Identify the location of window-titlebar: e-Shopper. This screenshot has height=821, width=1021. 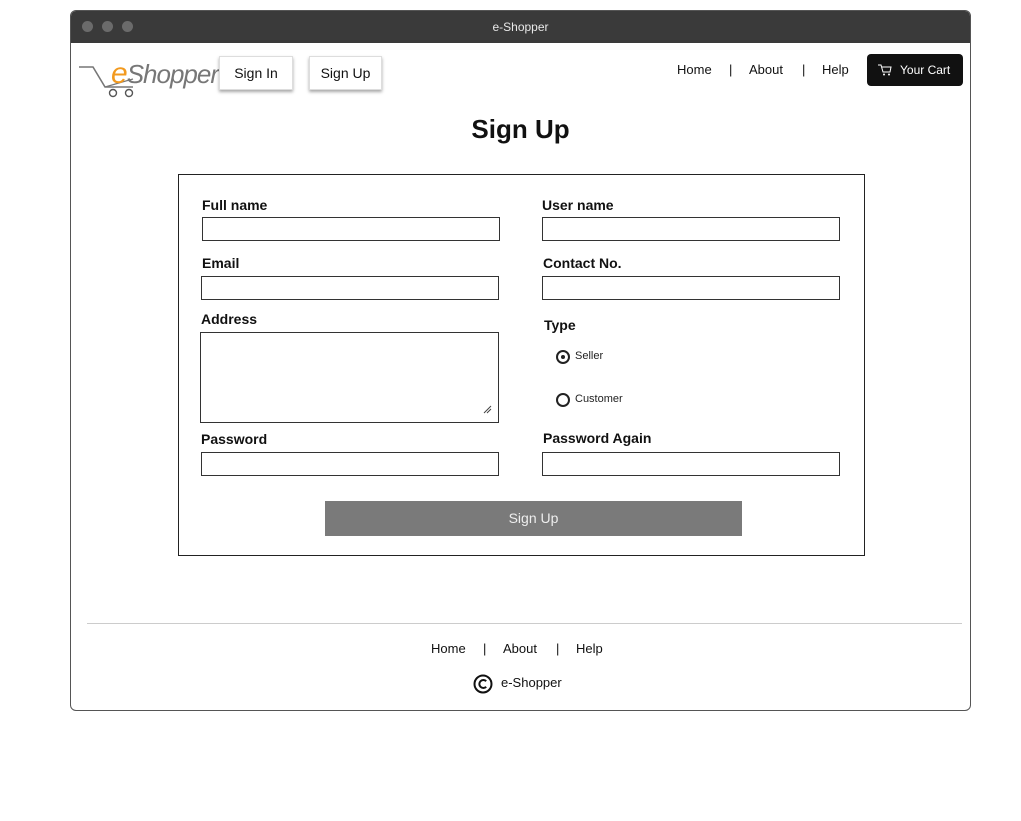
(520, 27).